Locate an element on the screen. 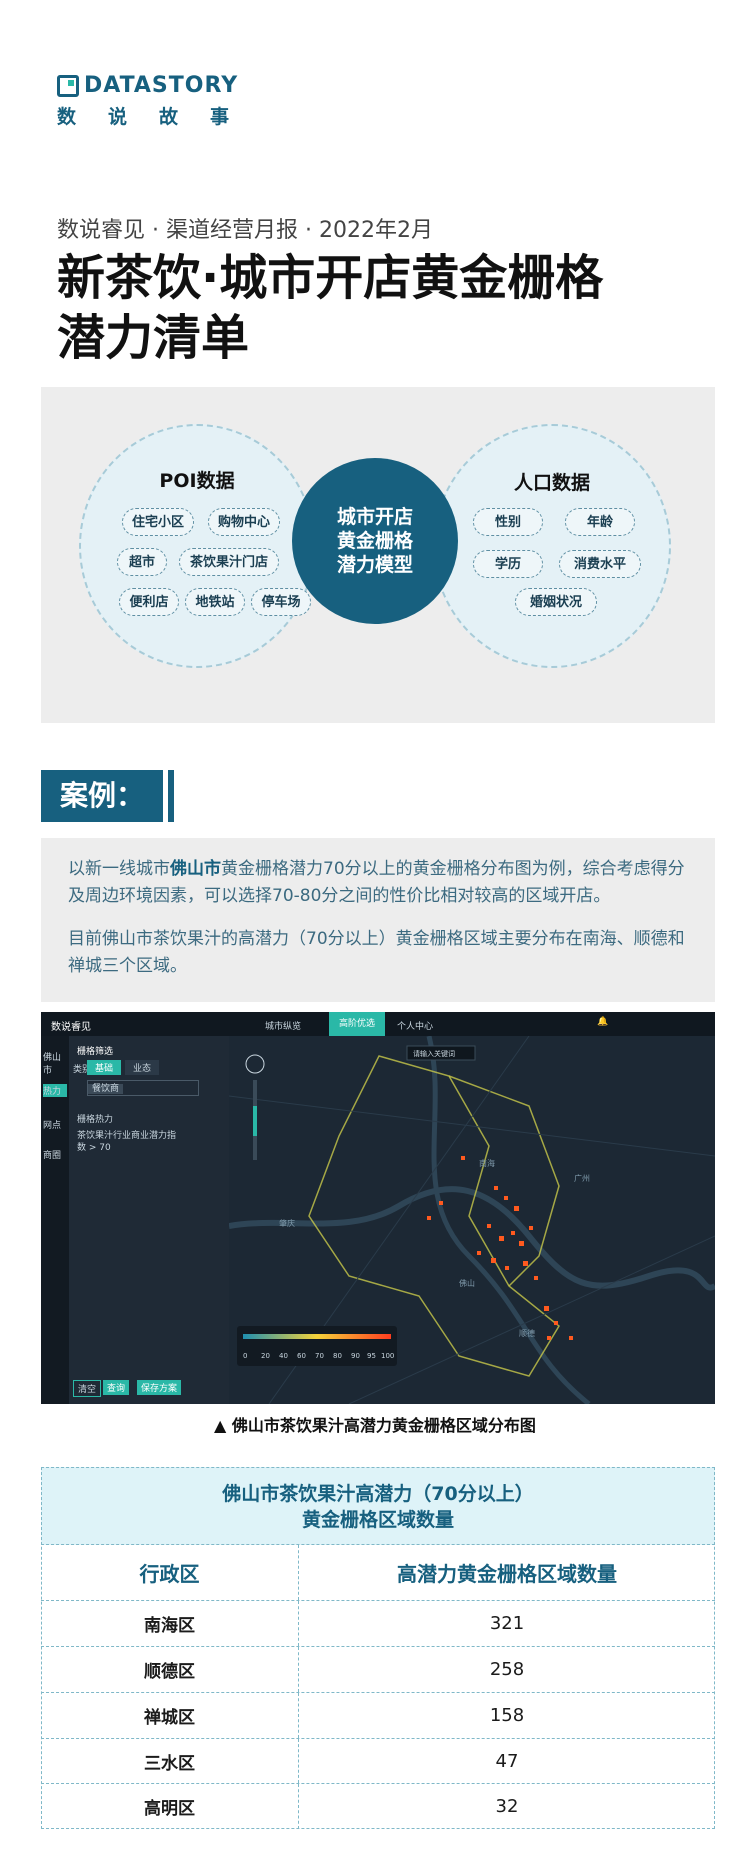  poi-item: 停车场 is located at coordinates (281, 602).